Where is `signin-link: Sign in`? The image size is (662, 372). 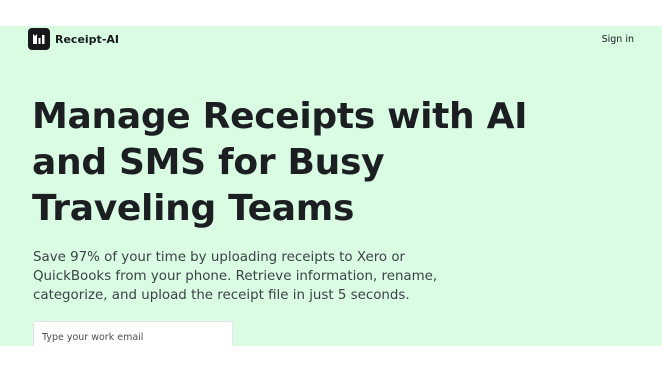 signin-link: Sign in is located at coordinates (618, 39).